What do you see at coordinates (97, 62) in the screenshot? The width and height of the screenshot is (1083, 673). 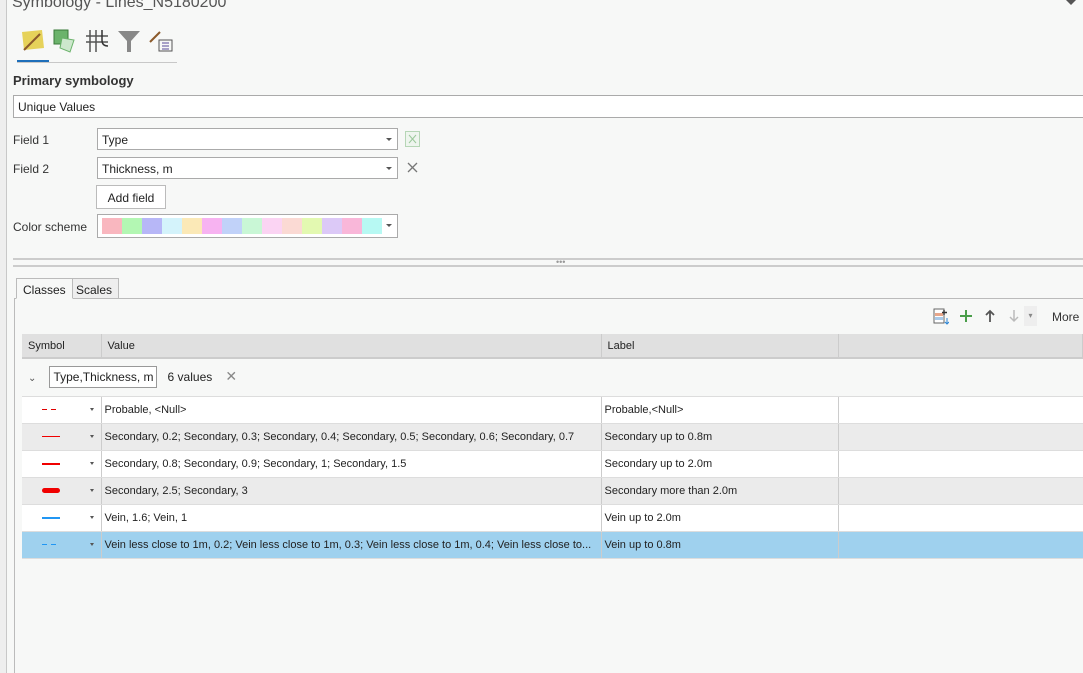 I see `divider` at bounding box center [97, 62].